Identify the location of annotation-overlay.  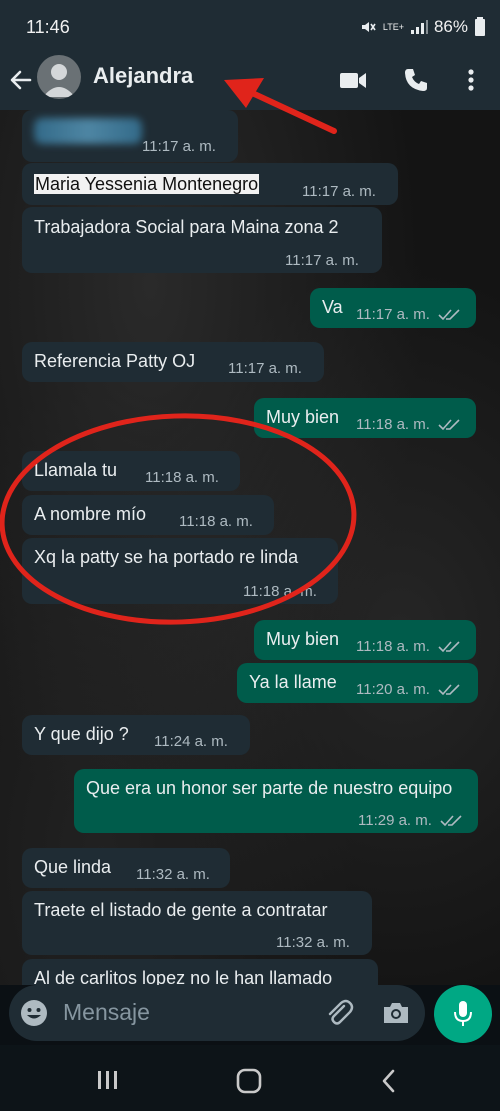
(178, 519).